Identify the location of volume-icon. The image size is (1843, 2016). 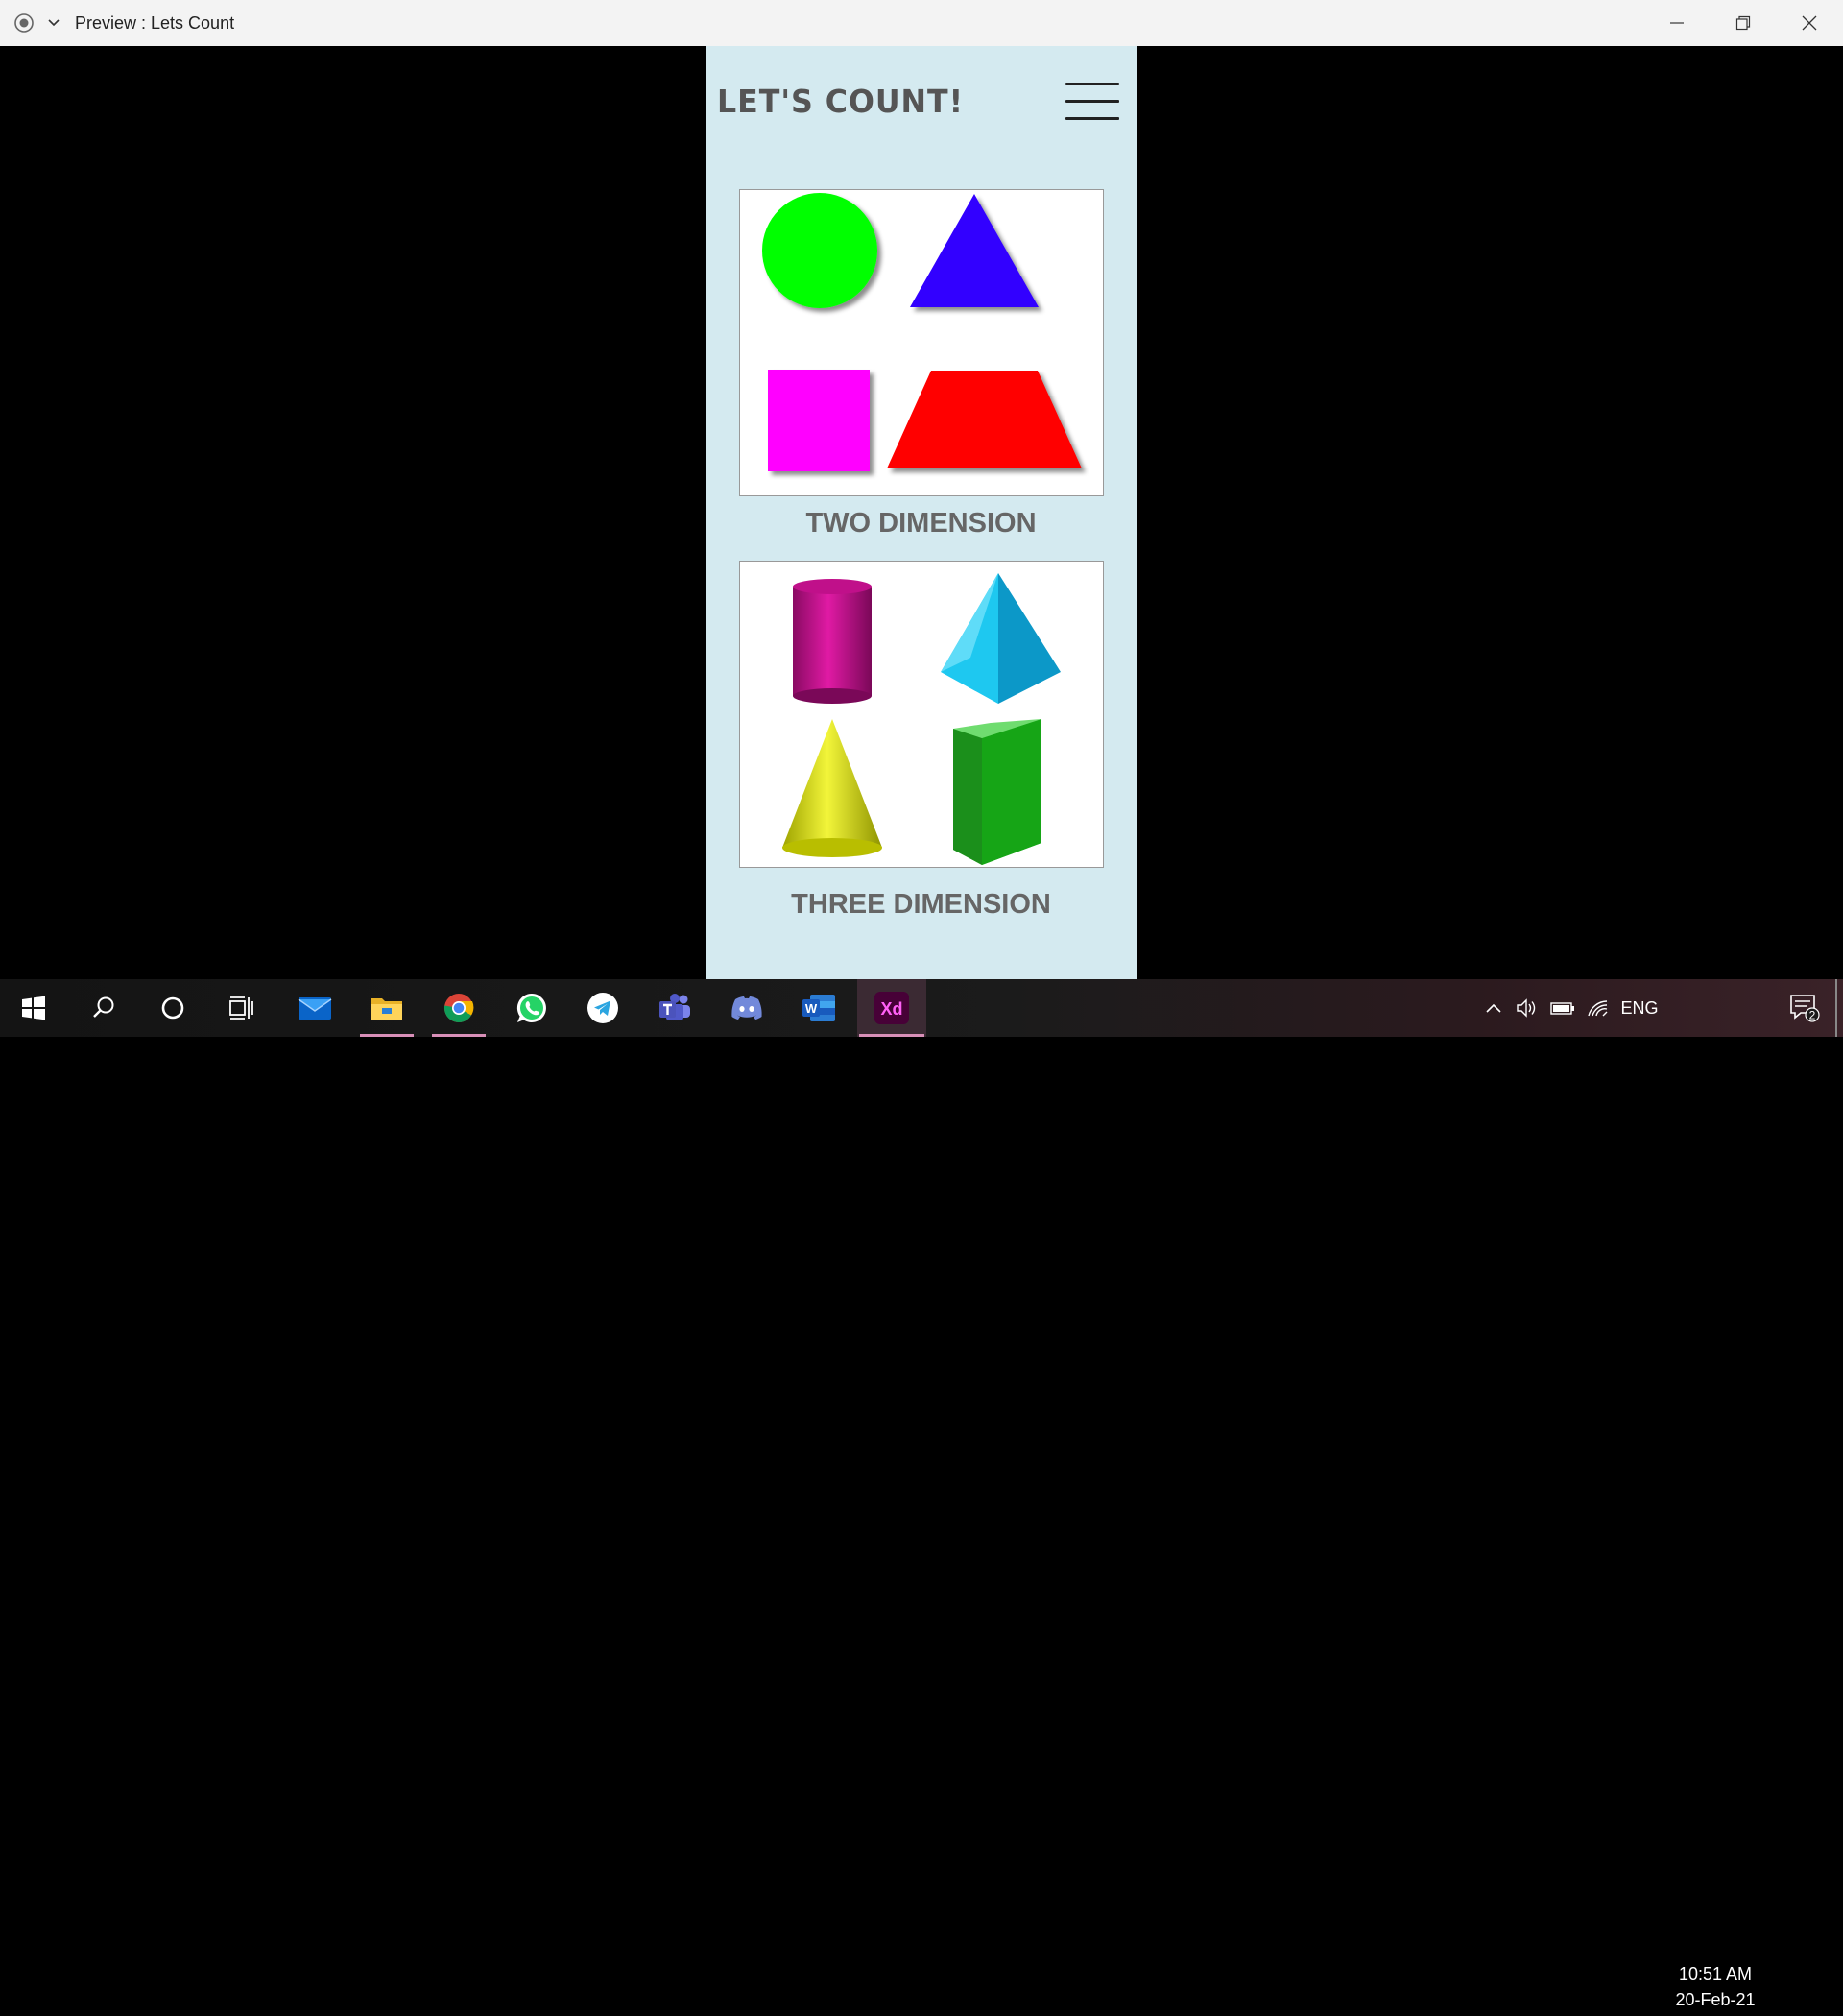
(1527, 1008).